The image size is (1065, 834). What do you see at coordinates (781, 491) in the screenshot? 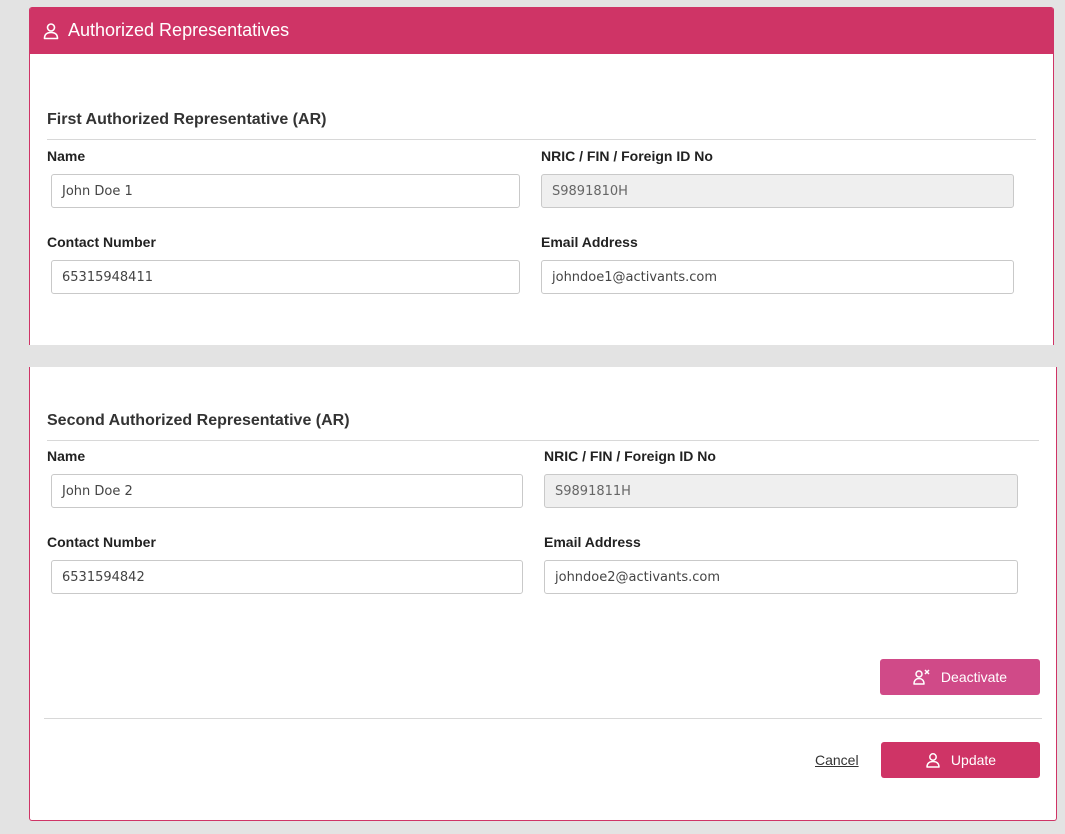
I see `second-ar-id-input: S9891811H` at bounding box center [781, 491].